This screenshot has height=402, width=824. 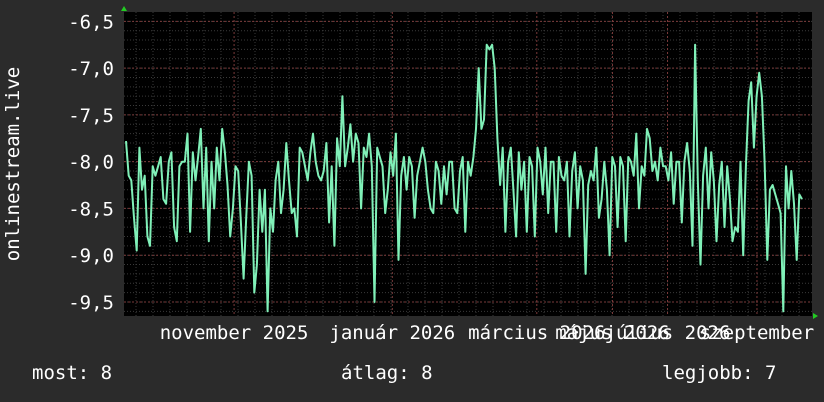 I want to click on stat-current: most: 8, so click(x=72, y=373).